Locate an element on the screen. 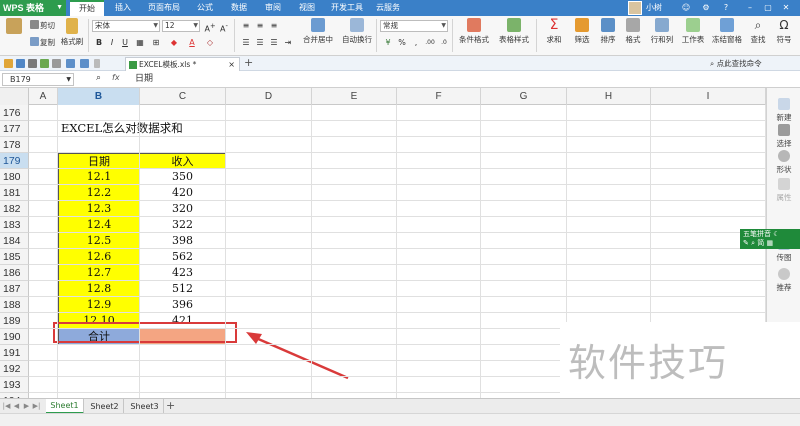 The image size is (800, 426). align-bottom-icon: ≡ is located at coordinates (274, 26).